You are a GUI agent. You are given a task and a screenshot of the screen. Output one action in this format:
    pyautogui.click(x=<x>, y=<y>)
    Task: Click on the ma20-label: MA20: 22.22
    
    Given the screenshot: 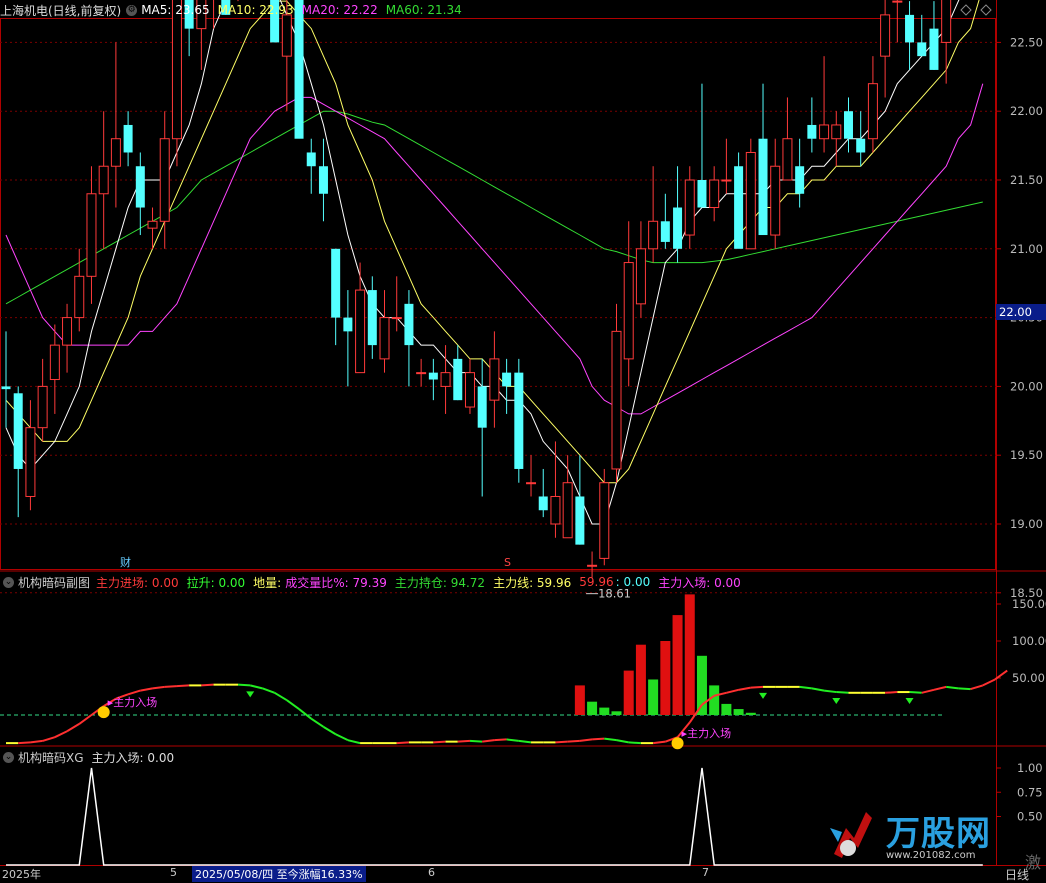 What is the action you would take?
    pyautogui.click(x=339, y=10)
    